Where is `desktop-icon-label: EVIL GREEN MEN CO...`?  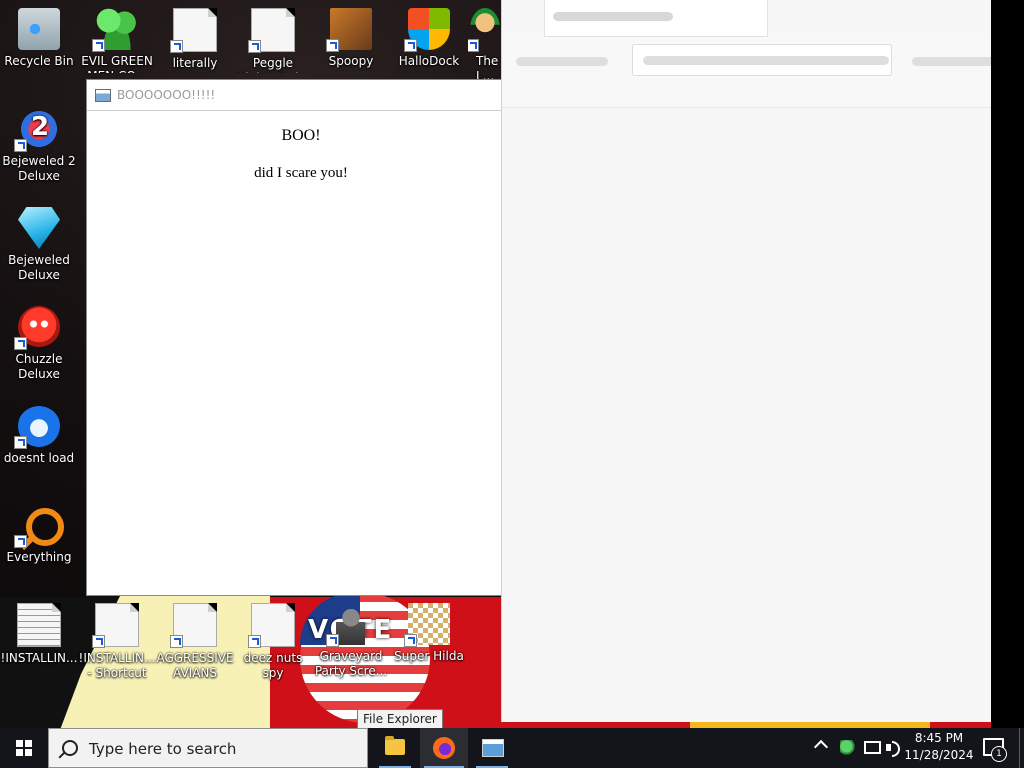
desktop-icon-label: EVIL GREEN MEN CO... is located at coordinates (117, 63).